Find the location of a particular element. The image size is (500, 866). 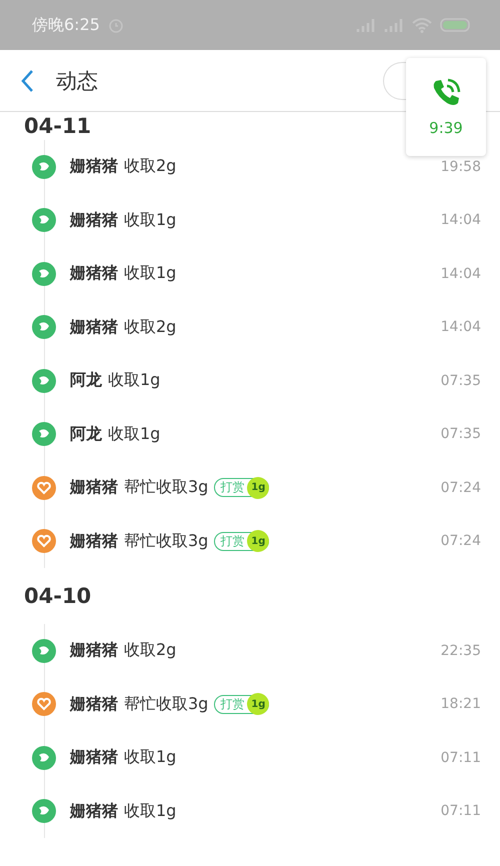

activity-row: 姗猪猪 收取2g 14:04 is located at coordinates (250, 327).